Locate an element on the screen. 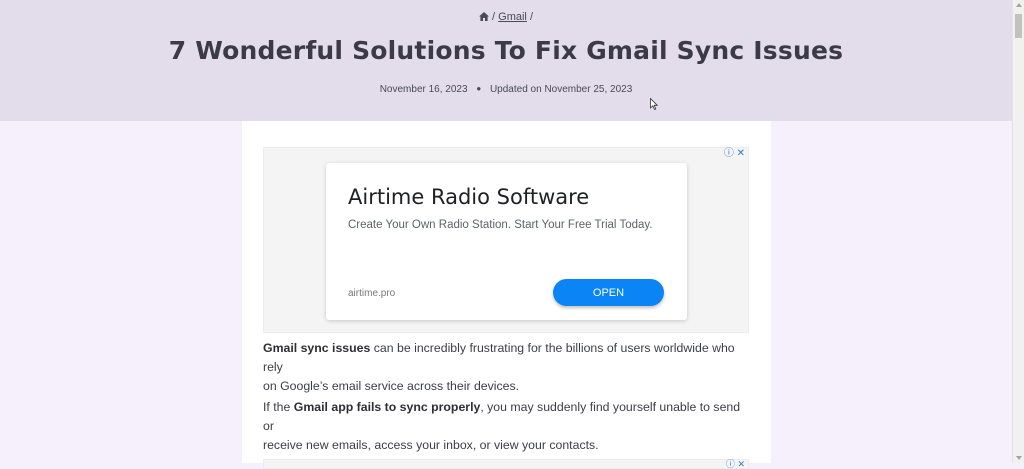  ad-open-button: OPEN is located at coordinates (608, 292).